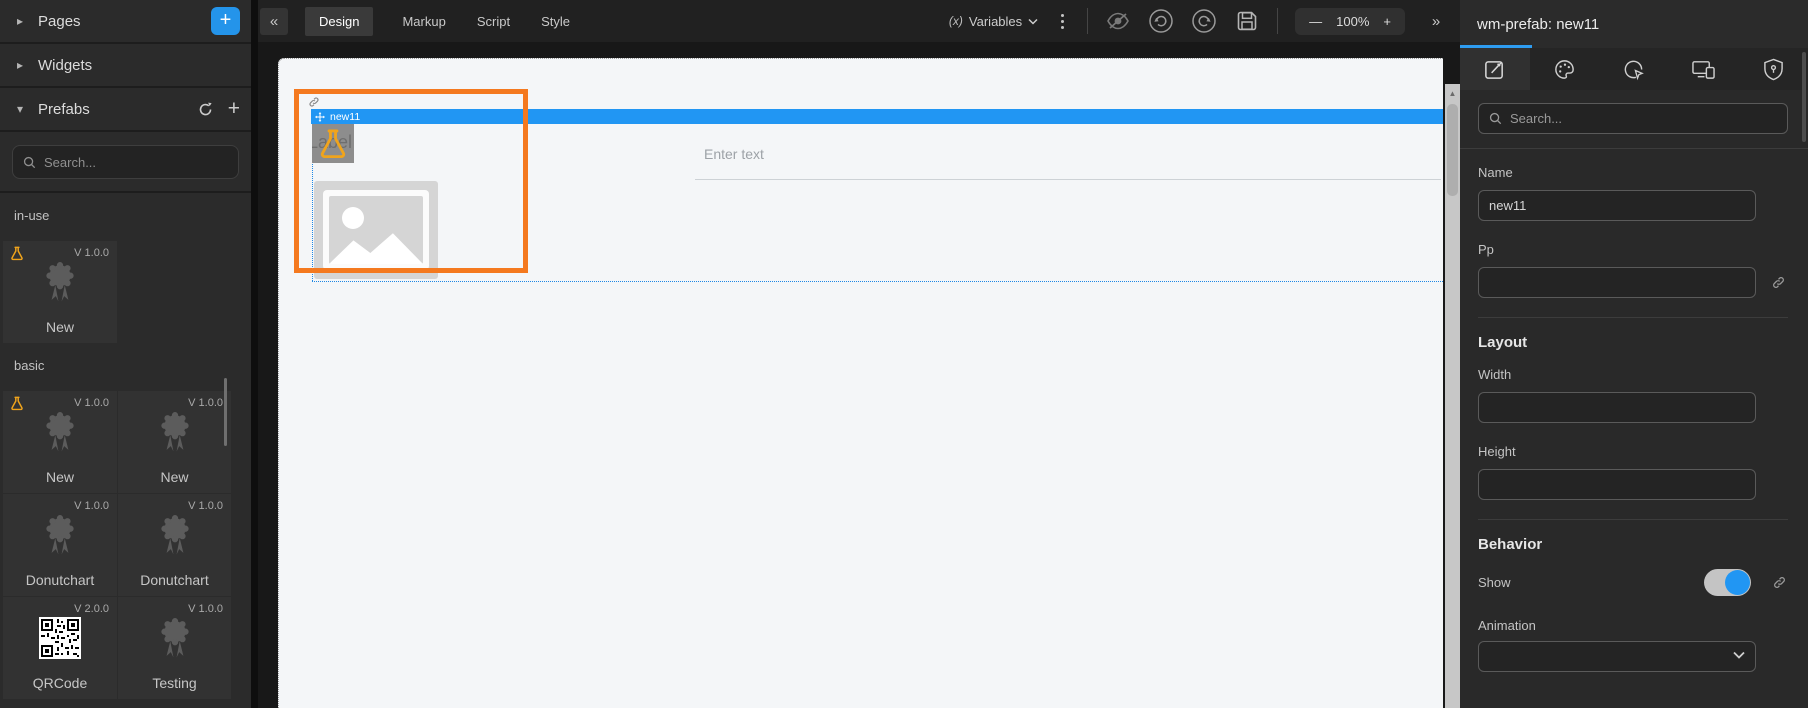 This screenshot has width=1808, height=708. I want to click on save-icon, so click(1247, 21).